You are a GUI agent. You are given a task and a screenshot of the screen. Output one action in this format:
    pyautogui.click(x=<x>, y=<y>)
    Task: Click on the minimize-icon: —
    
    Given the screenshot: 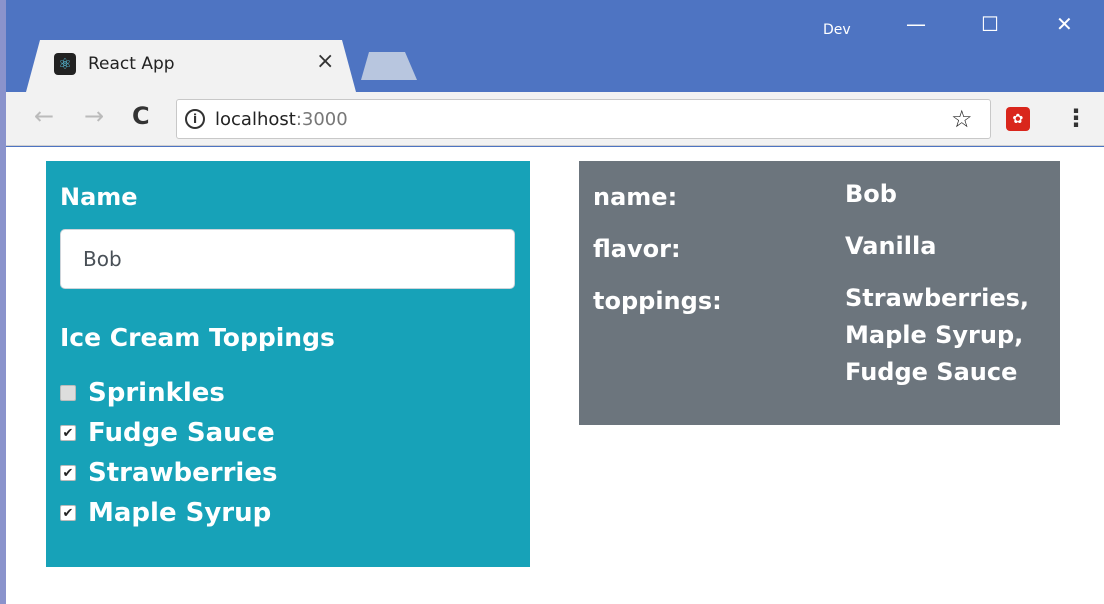 What is the action you would take?
    pyautogui.click(x=916, y=24)
    